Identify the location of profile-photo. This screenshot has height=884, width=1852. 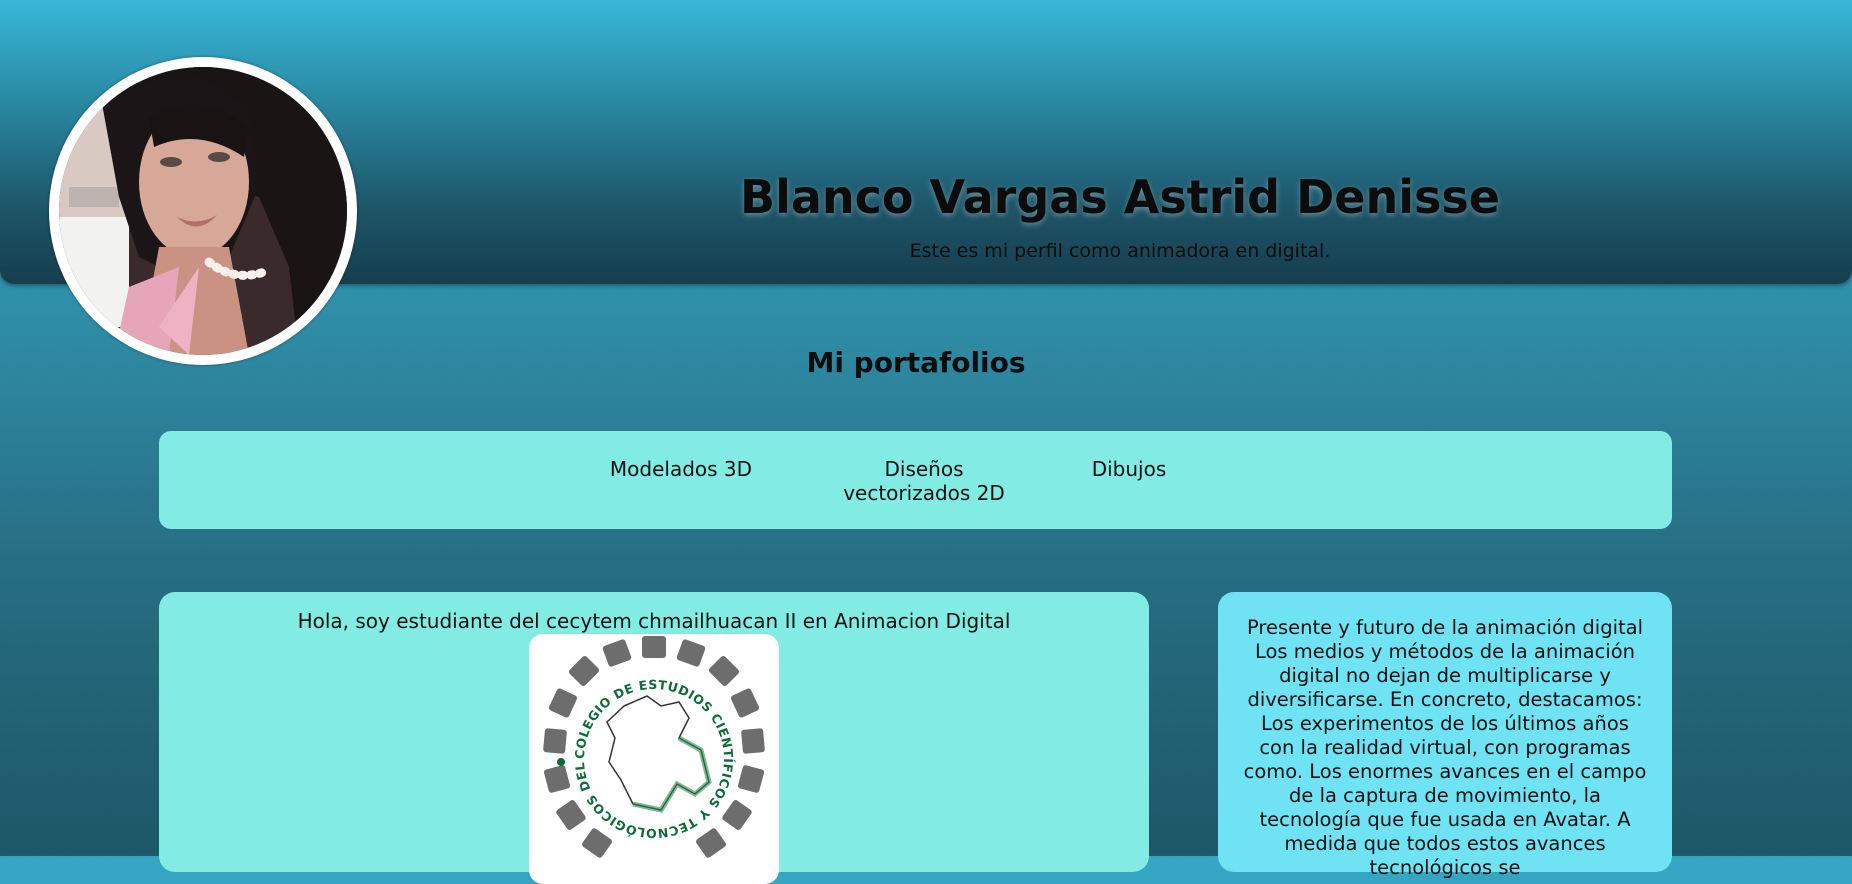
(203, 211).